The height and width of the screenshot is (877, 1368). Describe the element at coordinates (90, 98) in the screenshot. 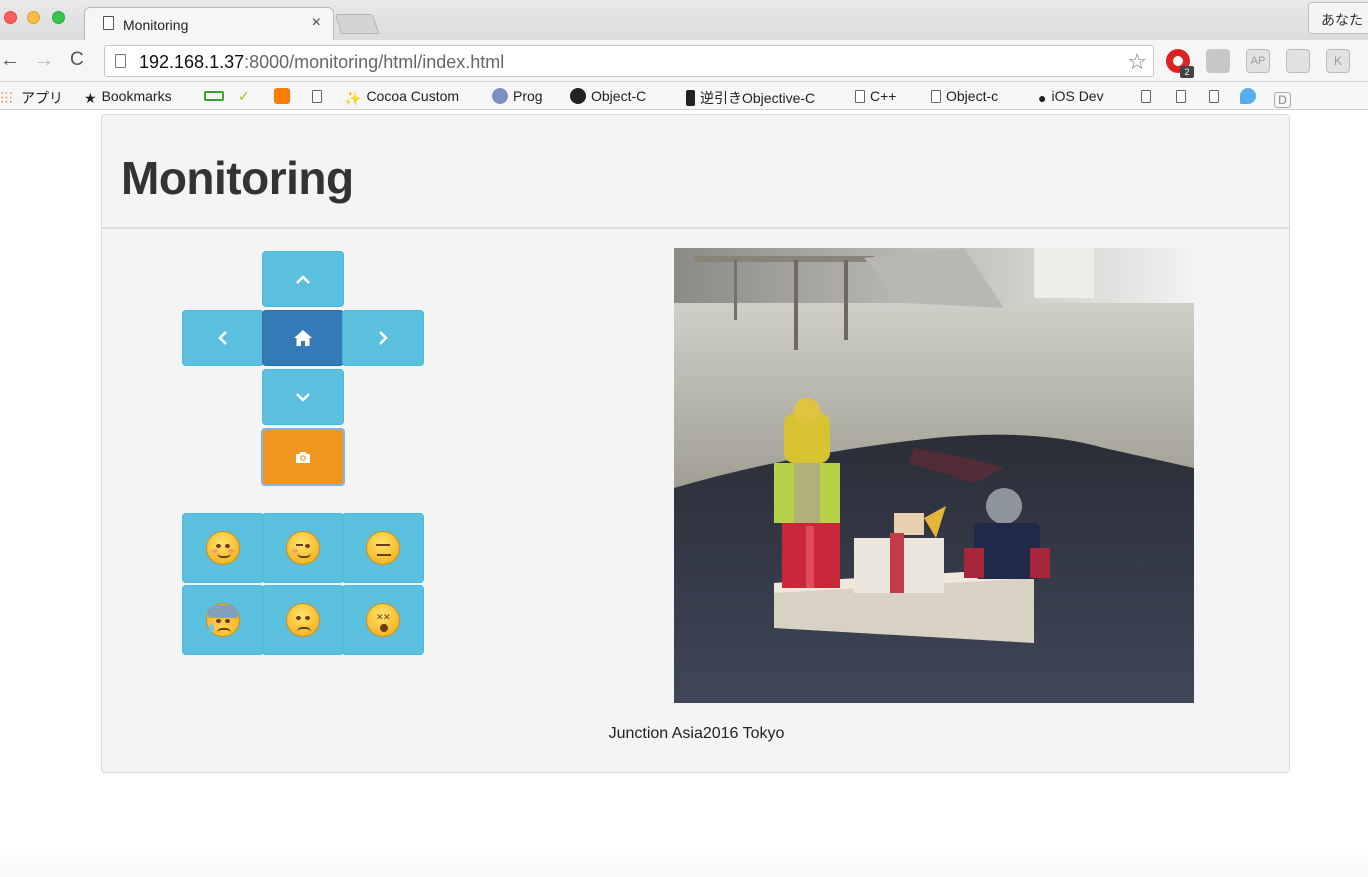

I see `star-icon: ★` at that location.